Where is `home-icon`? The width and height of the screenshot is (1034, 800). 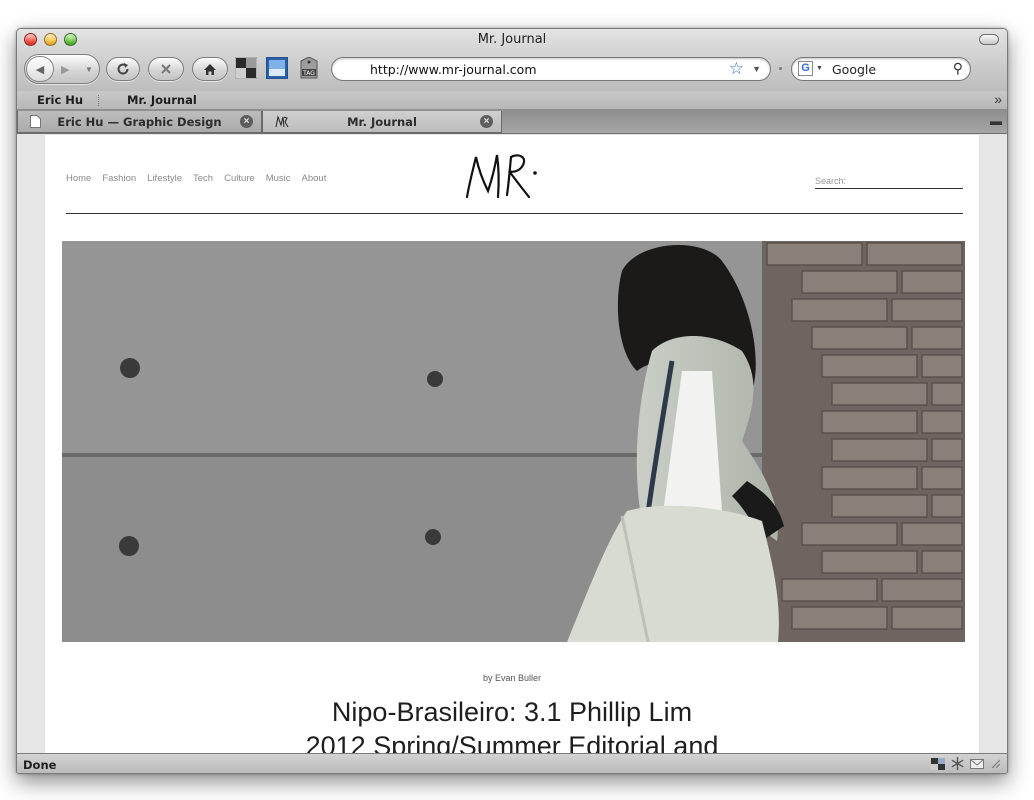 home-icon is located at coordinates (210, 69).